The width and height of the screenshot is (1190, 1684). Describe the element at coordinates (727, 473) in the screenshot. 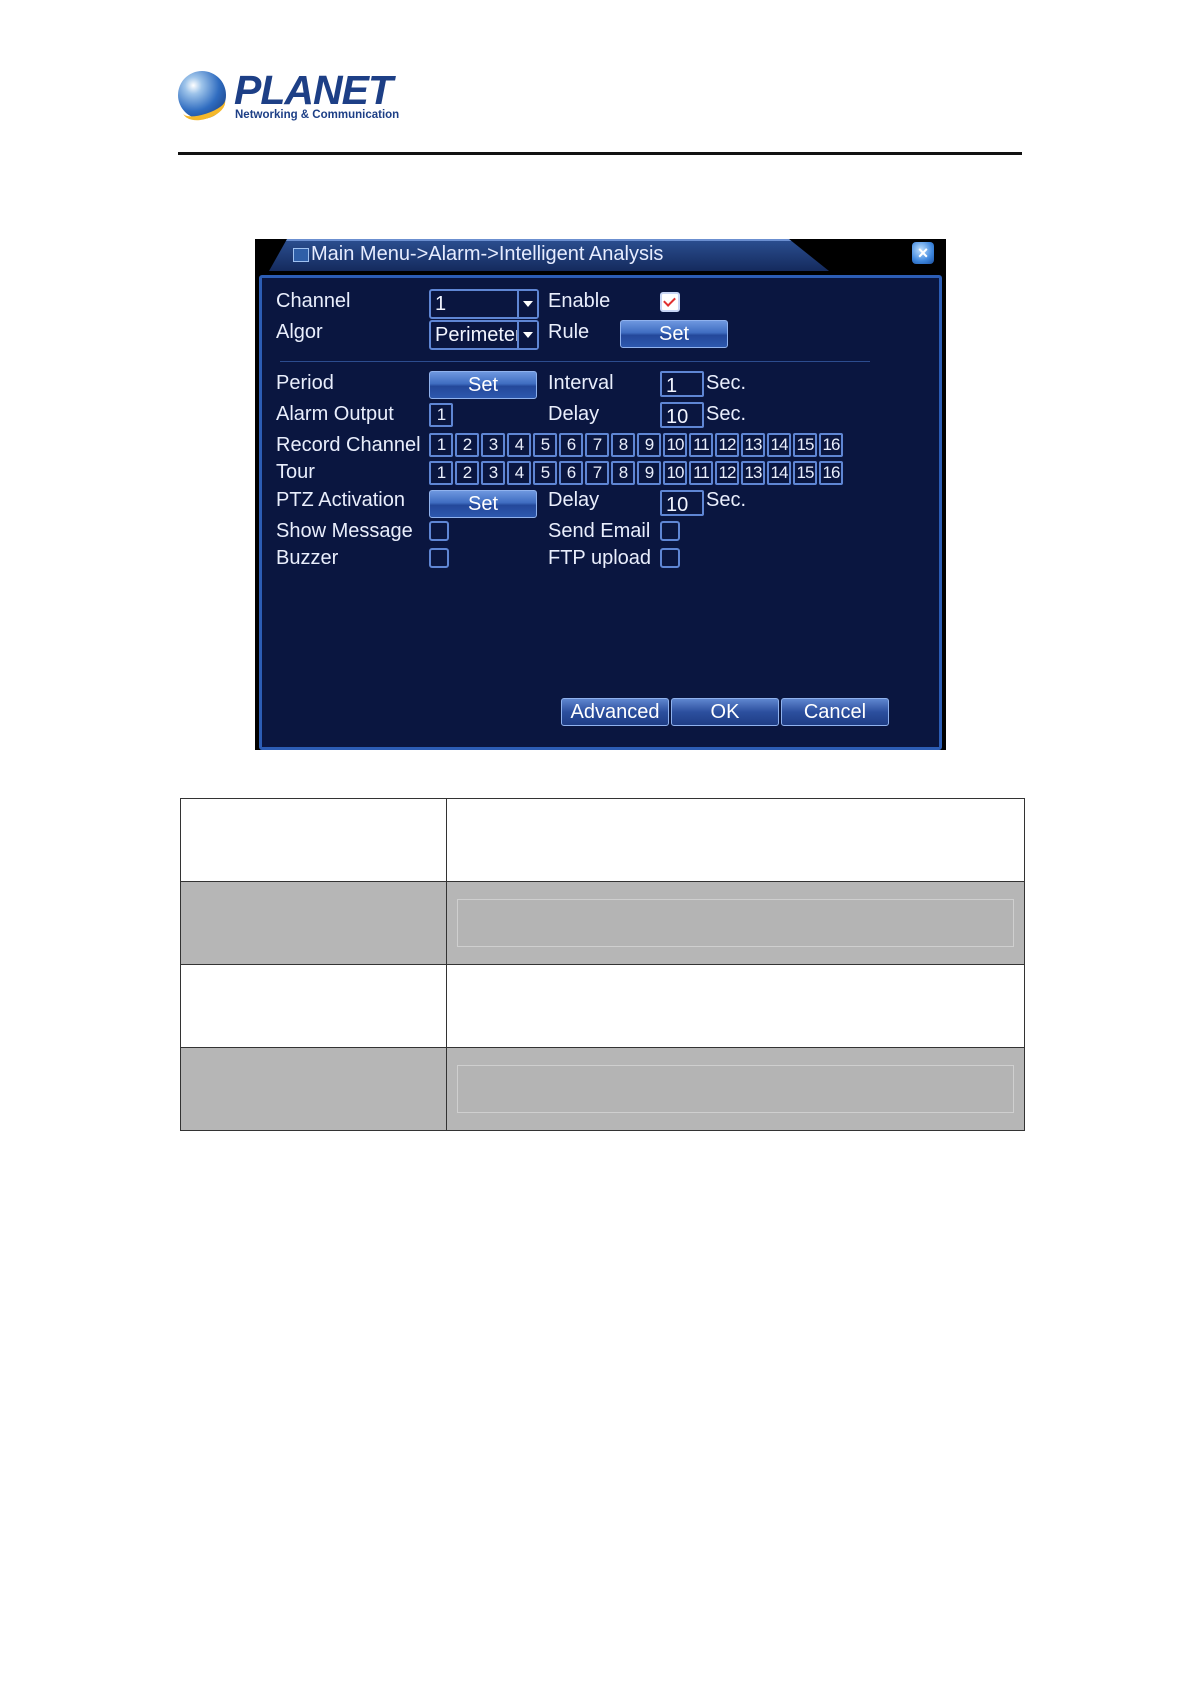

I see `tour-channel-12: 12` at that location.